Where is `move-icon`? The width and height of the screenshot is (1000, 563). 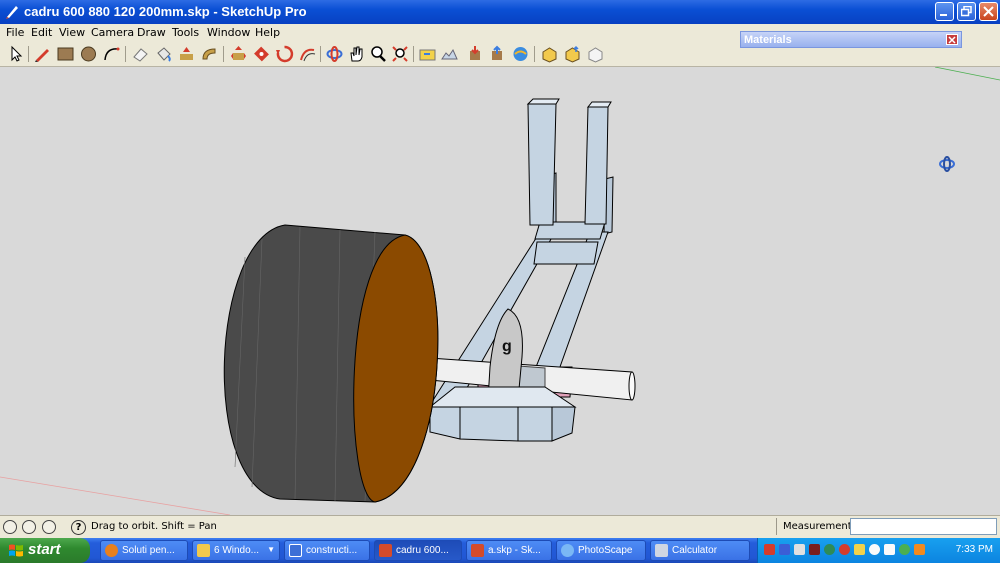
move-icon is located at coordinates (238, 54).